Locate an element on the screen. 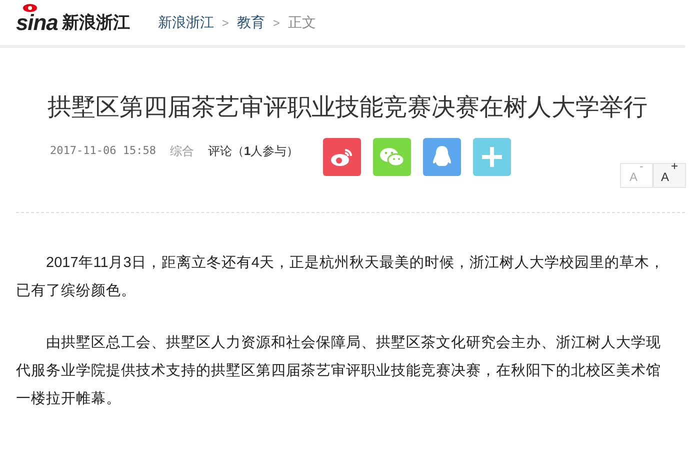 The image size is (695, 449). weibo-icon is located at coordinates (342, 157).